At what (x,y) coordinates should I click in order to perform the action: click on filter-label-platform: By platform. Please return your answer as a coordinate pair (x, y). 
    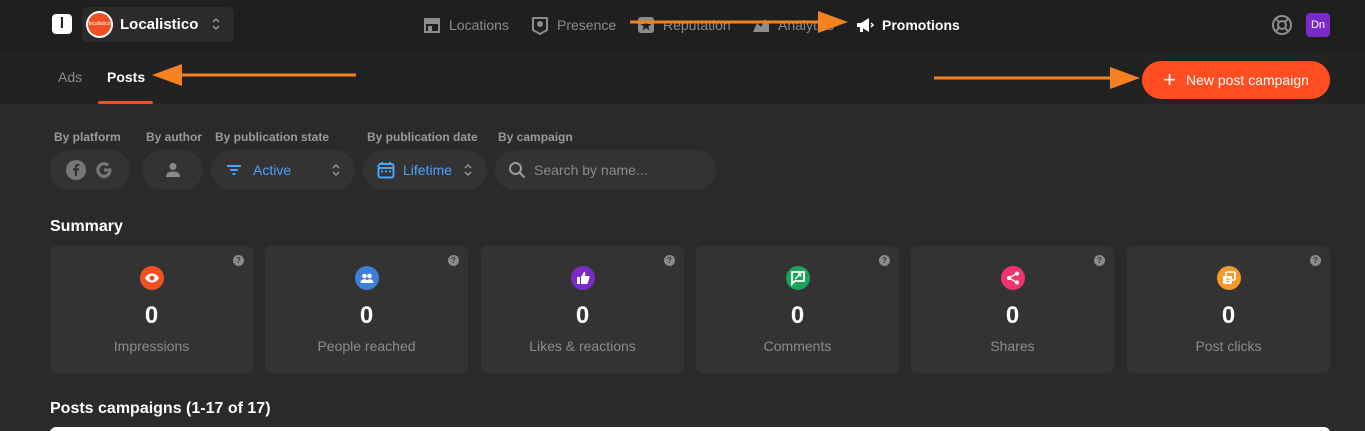
    Looking at the image, I should click on (87, 137).